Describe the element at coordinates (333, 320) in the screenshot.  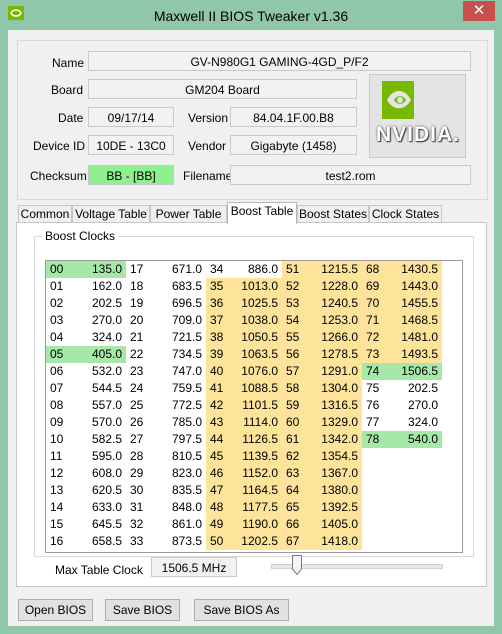
I see `boost-entry-clock: 1253.0` at that location.